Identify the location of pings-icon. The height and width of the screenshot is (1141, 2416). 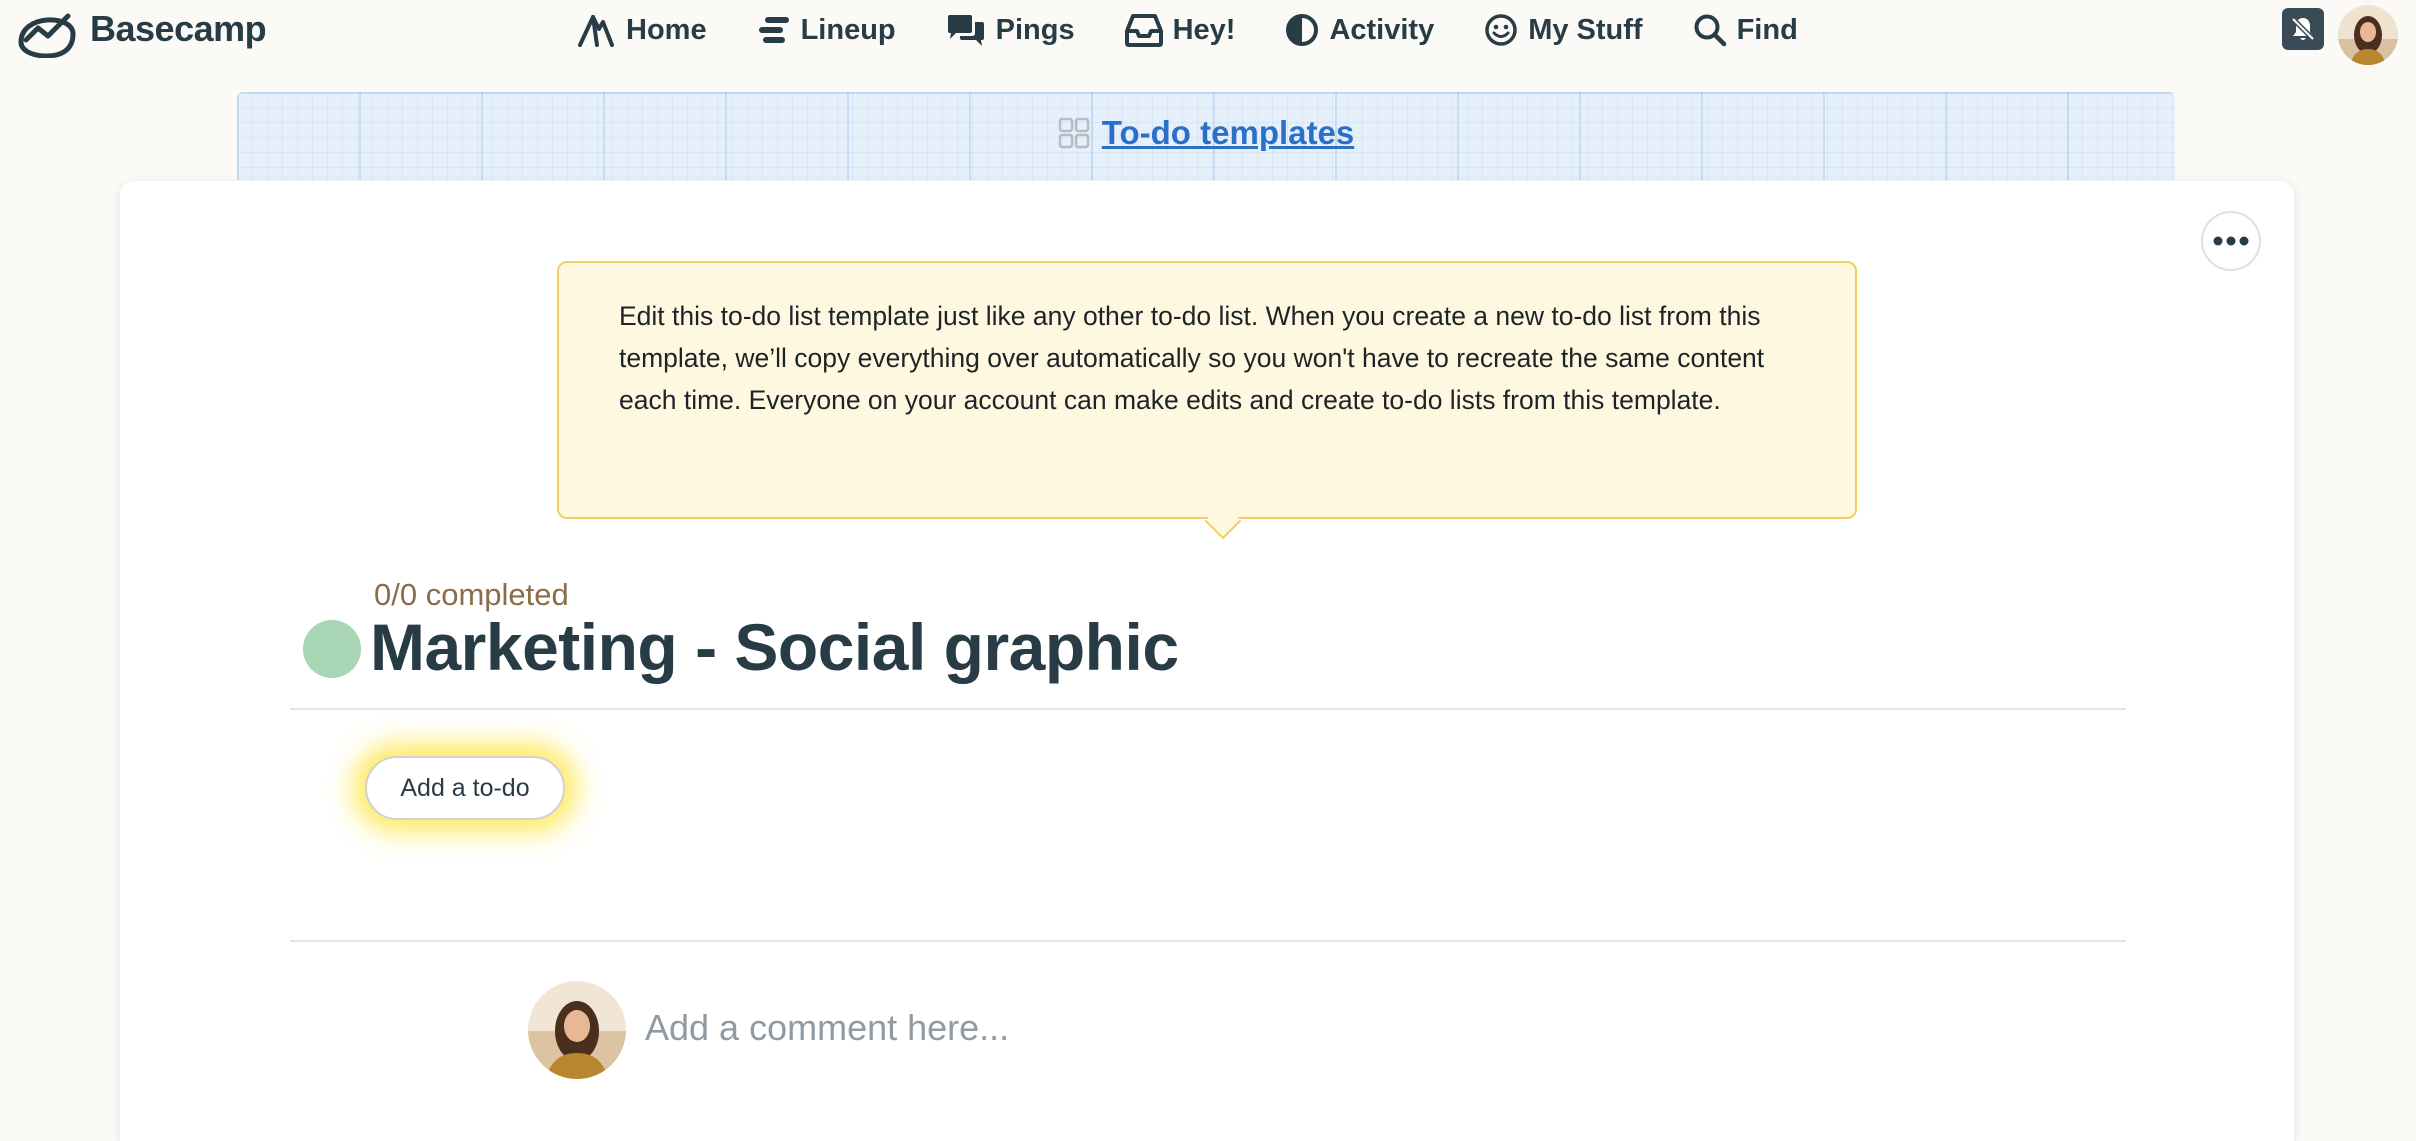
(965, 30).